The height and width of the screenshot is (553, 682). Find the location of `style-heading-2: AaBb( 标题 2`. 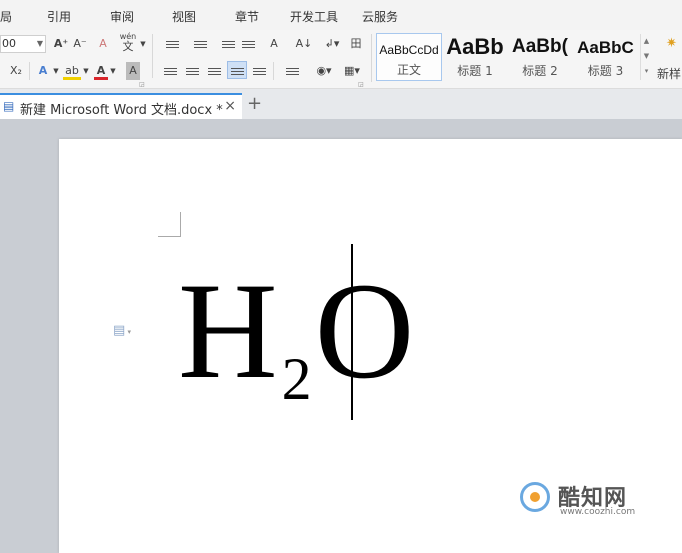

style-heading-2: AaBb( 标题 2 is located at coordinates (540, 57).